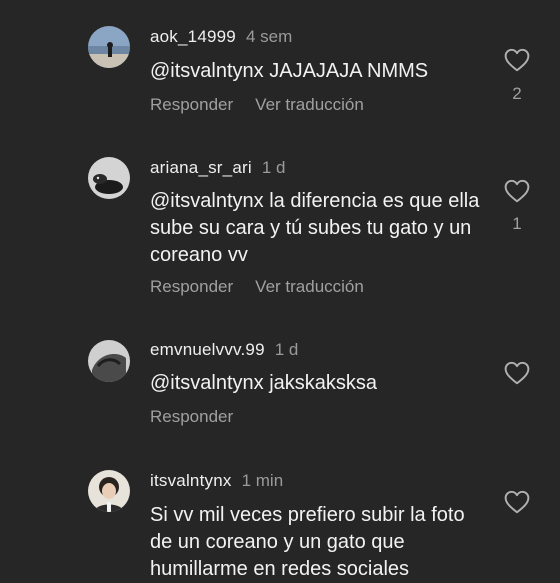 The width and height of the screenshot is (560, 583). What do you see at coordinates (517, 223) in the screenshot?
I see `like-count: 1` at bounding box center [517, 223].